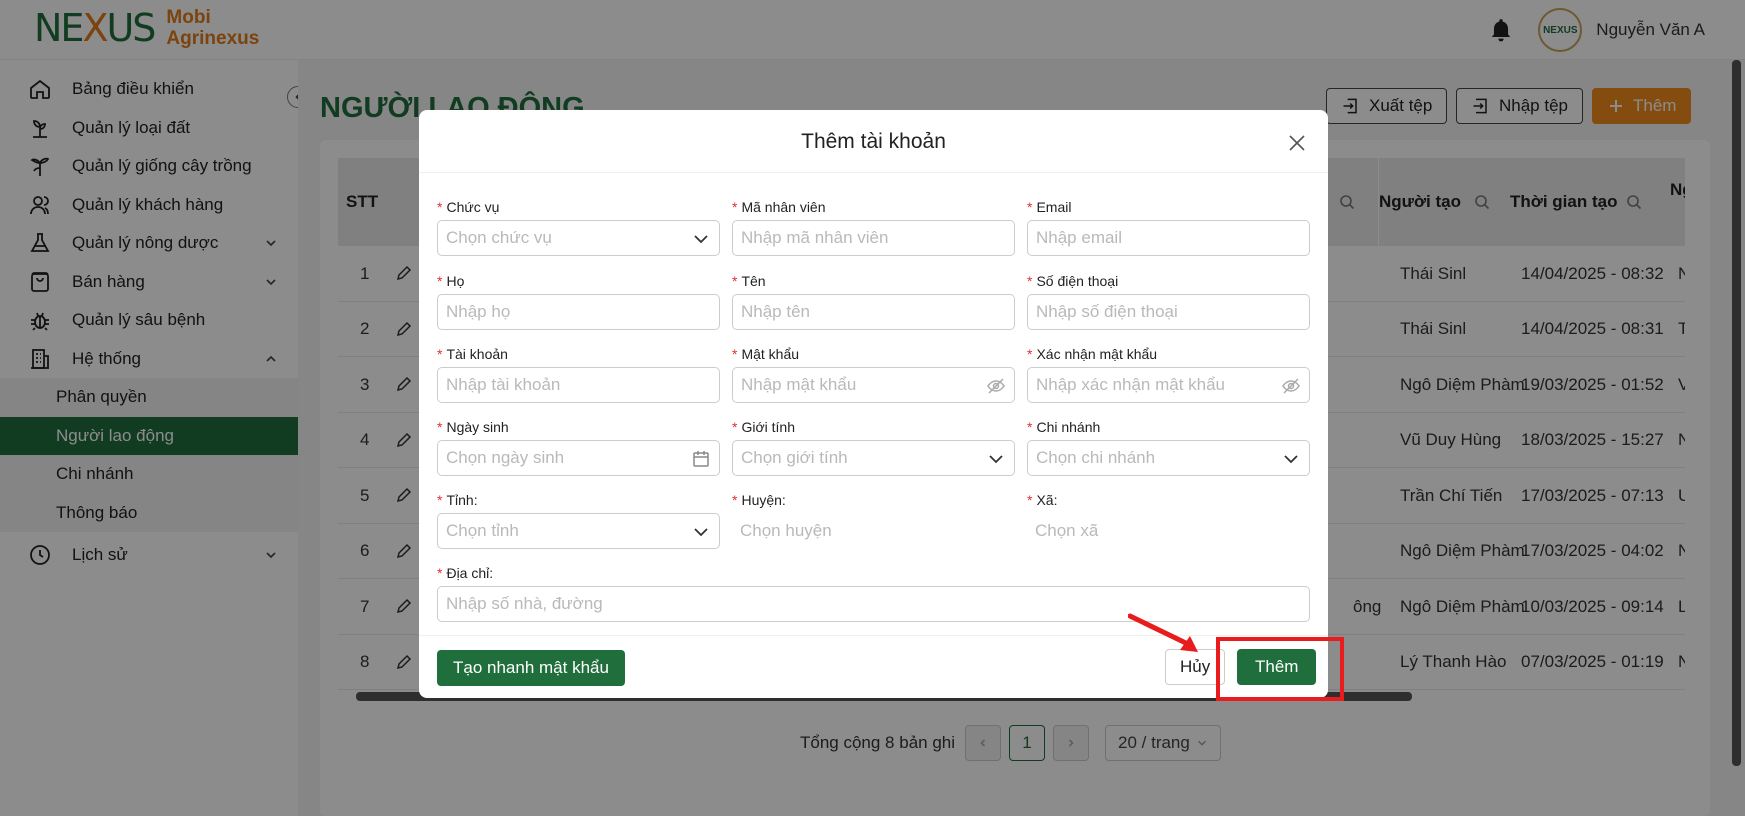 The image size is (1745, 816). What do you see at coordinates (873, 531) in the screenshot?
I see `district-select: Chọn huyện` at bounding box center [873, 531].